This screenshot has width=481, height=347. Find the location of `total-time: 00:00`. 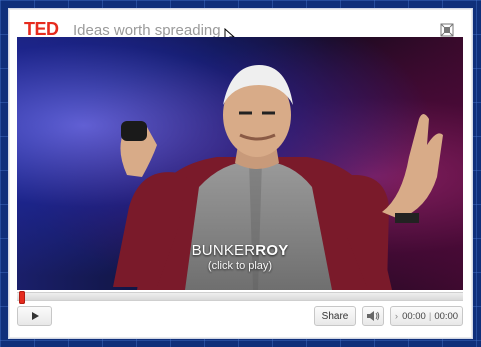

total-time: 00:00 is located at coordinates (446, 316).